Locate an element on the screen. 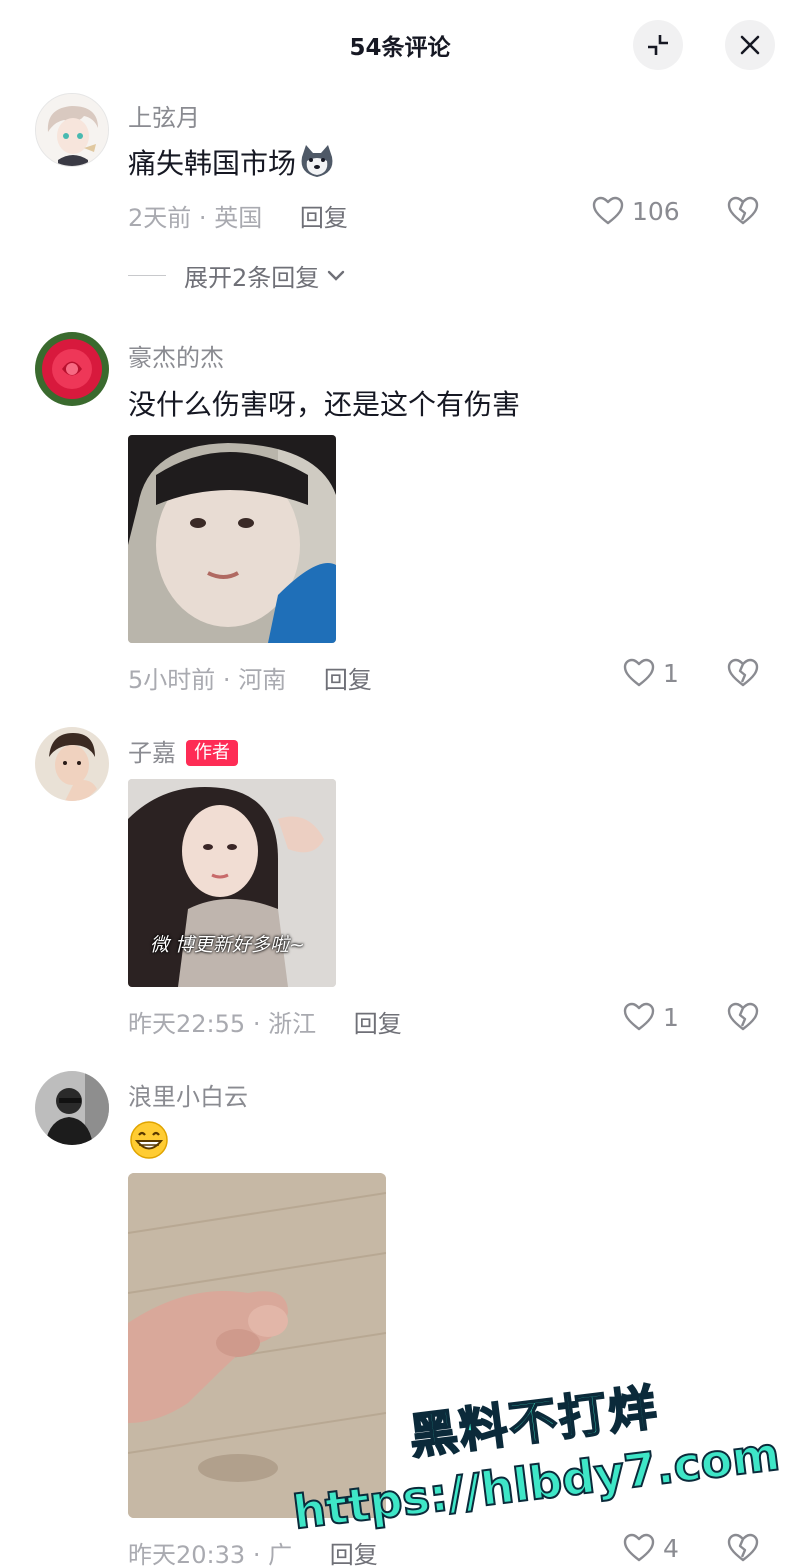  comment-time: 昨天22:55 is located at coordinates (187, 1024).